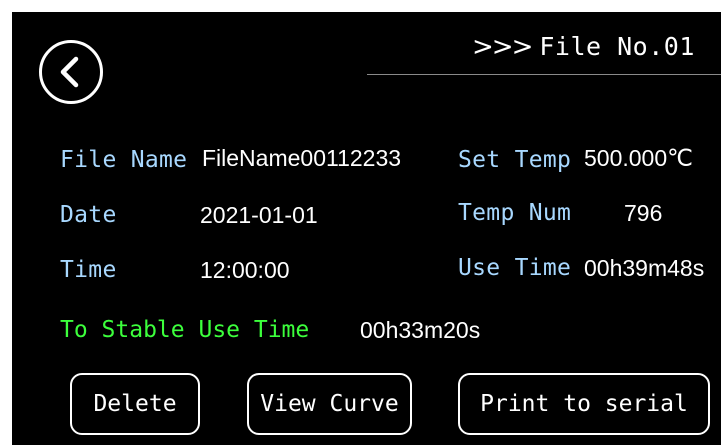 The height and width of the screenshot is (445, 721). Describe the element at coordinates (420, 330) in the screenshot. I see `stable-use-time-value: 00h33m20s` at that location.